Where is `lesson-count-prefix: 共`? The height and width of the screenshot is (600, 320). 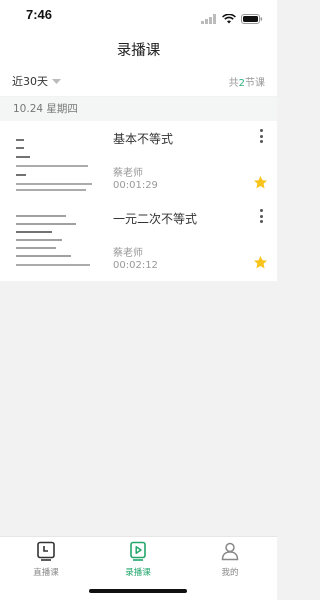
lesson-count-prefix: 共 is located at coordinates (233, 83).